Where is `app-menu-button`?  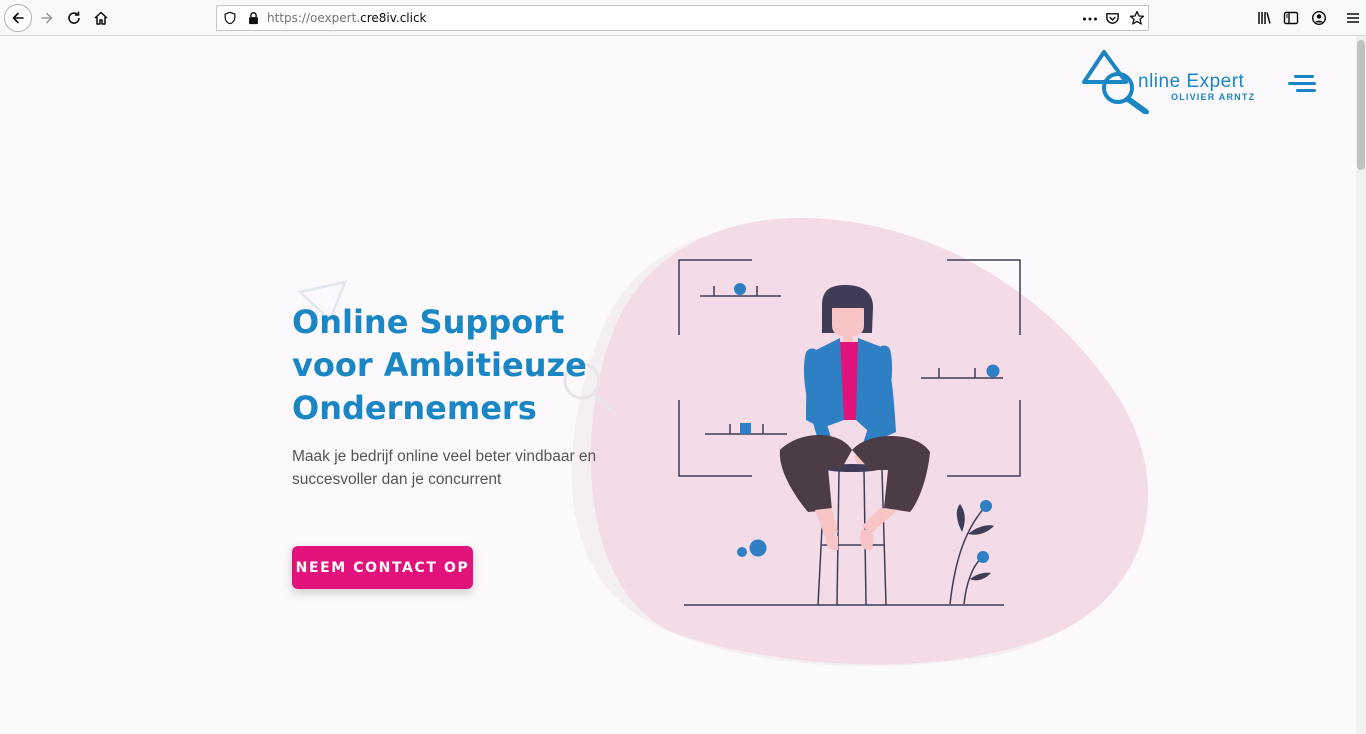 app-menu-button is located at coordinates (1353, 18).